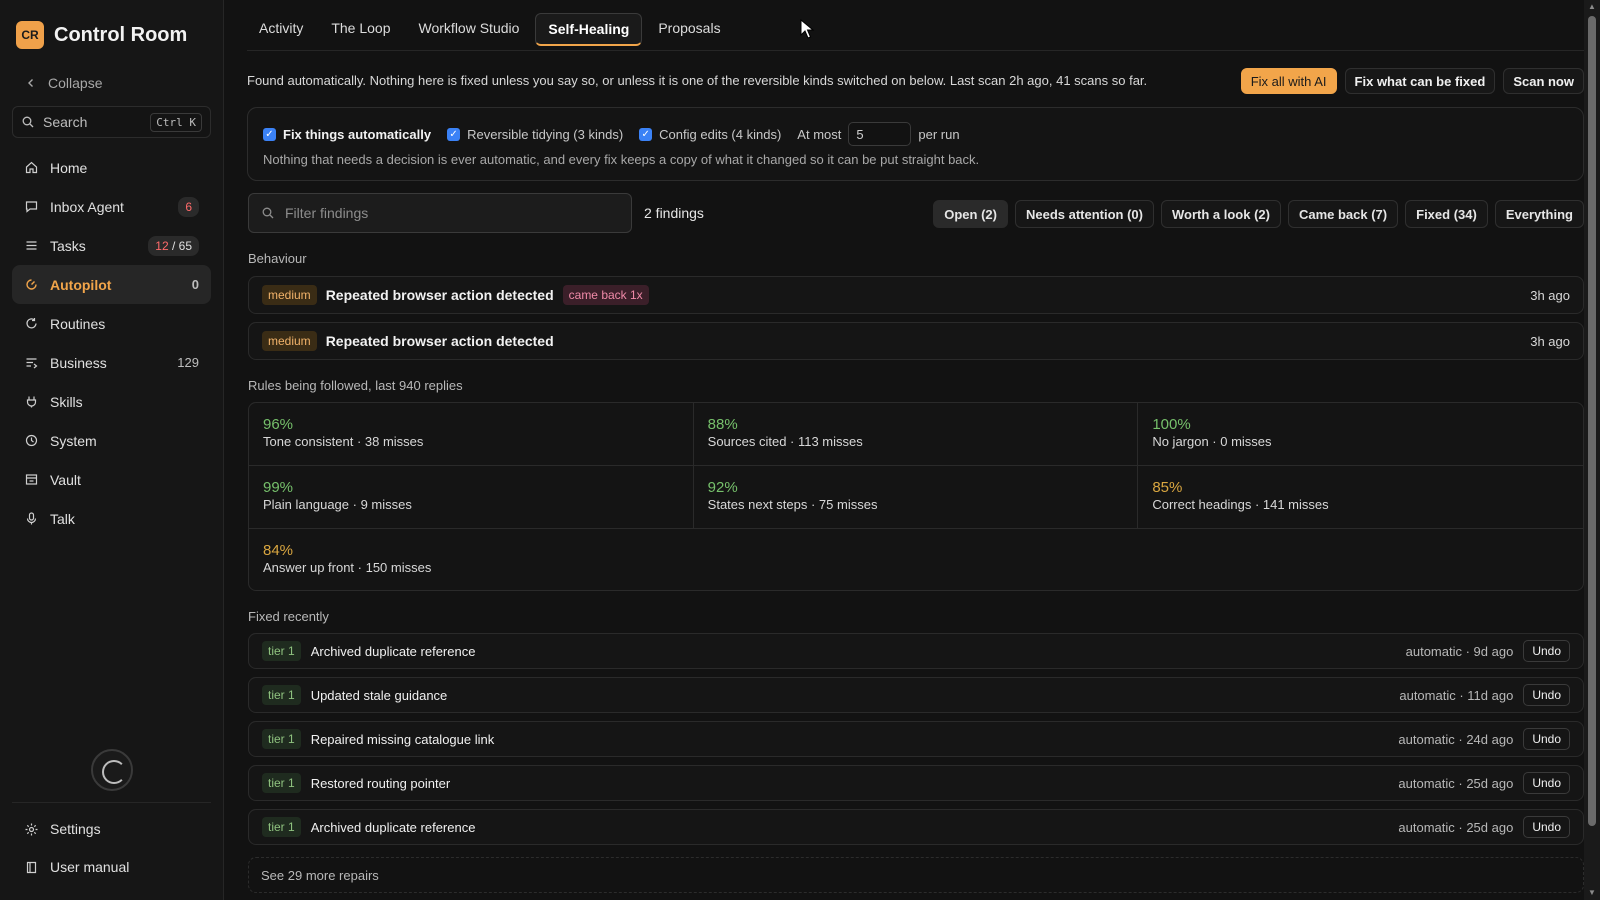 The height and width of the screenshot is (900, 1600). Describe the element at coordinates (916, 875) in the screenshot. I see `see-more-repairs-link: See 29 more repairs` at that location.